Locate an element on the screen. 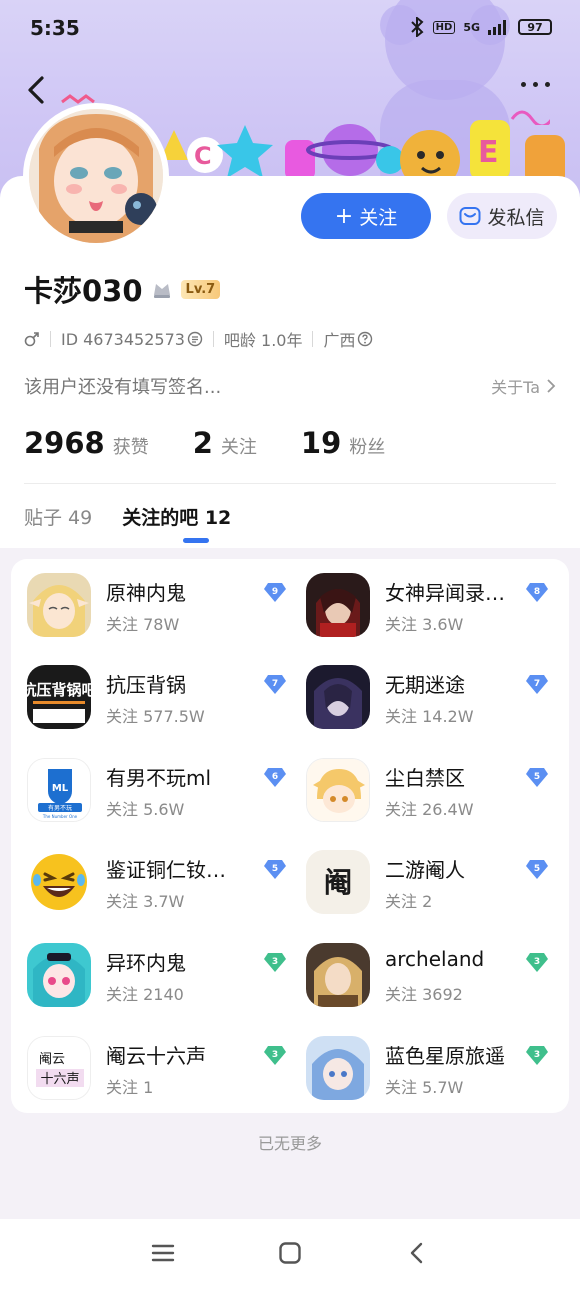 The height and width of the screenshot is (1289, 580). bar-followers: 关注 2 is located at coordinates (409, 901).